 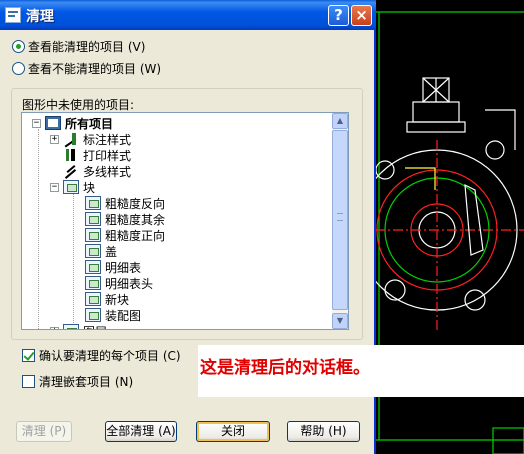 I want to click on layer-icon, so click(x=71, y=326).